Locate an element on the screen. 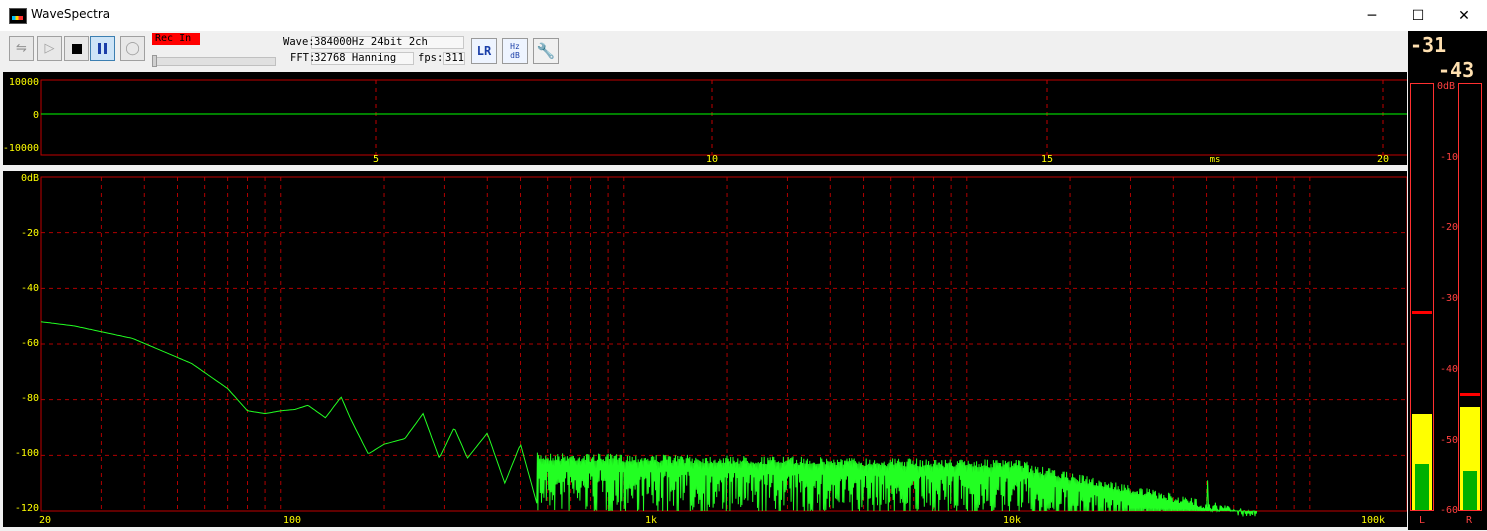 Image resolution: width=1487 pixels, height=531 pixels. spectrum-y-tick: -60 is located at coordinates (30, 343).